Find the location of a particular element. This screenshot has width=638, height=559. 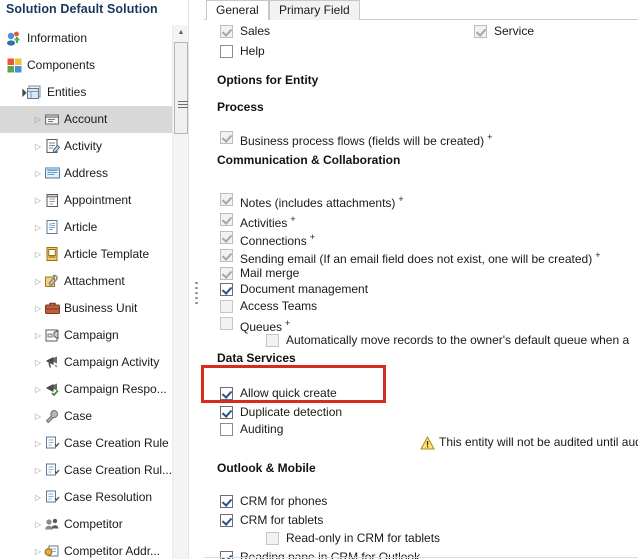

case-icon is located at coordinates (52, 416).